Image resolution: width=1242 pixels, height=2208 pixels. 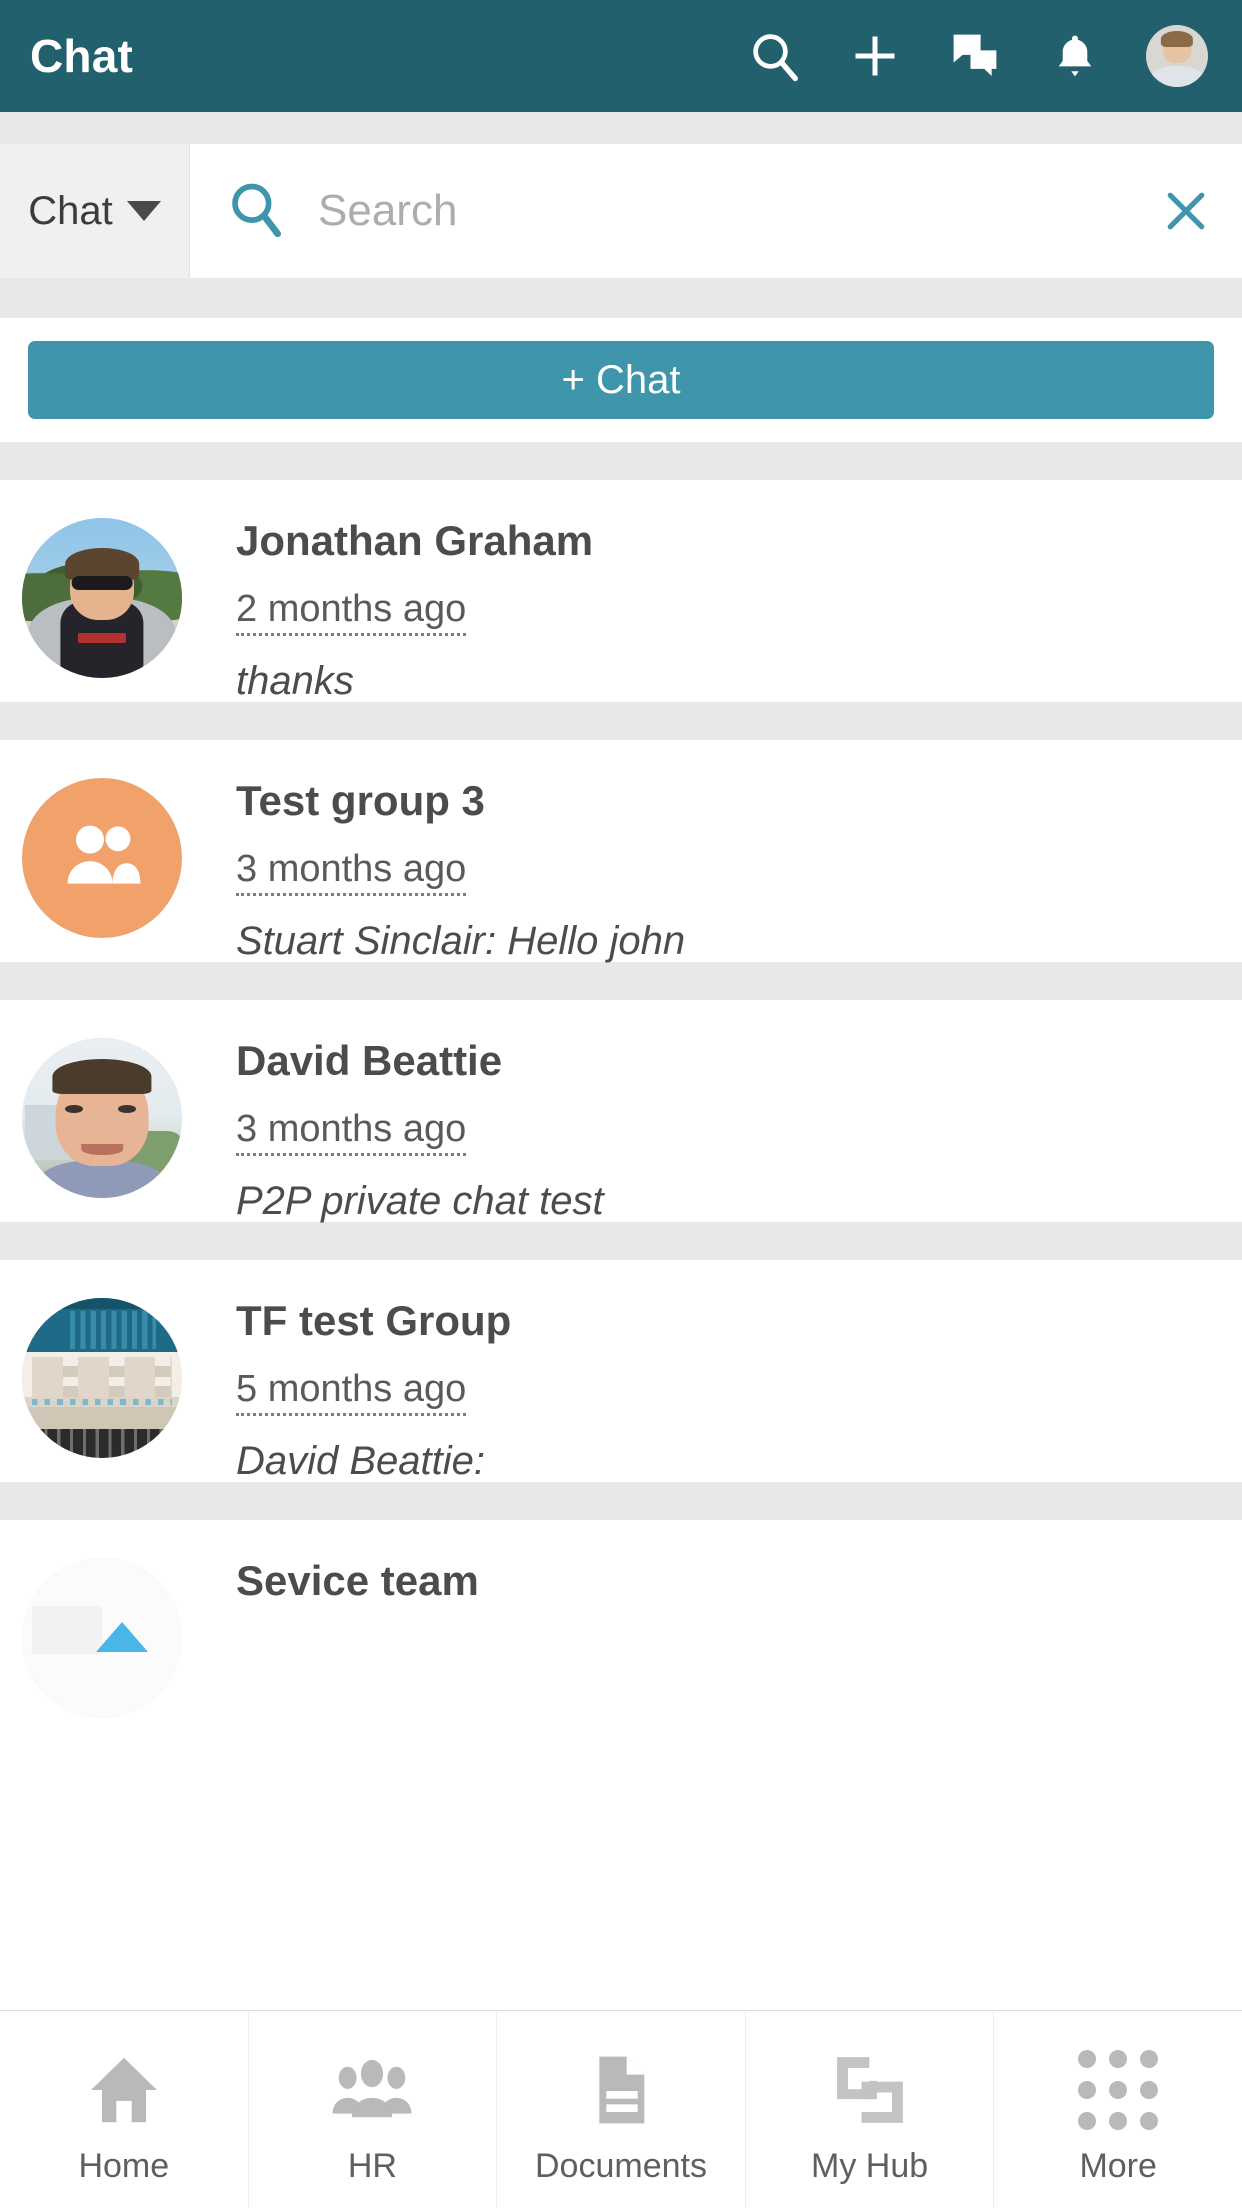 I want to click on nav-label: Home, so click(x=124, y=2166).